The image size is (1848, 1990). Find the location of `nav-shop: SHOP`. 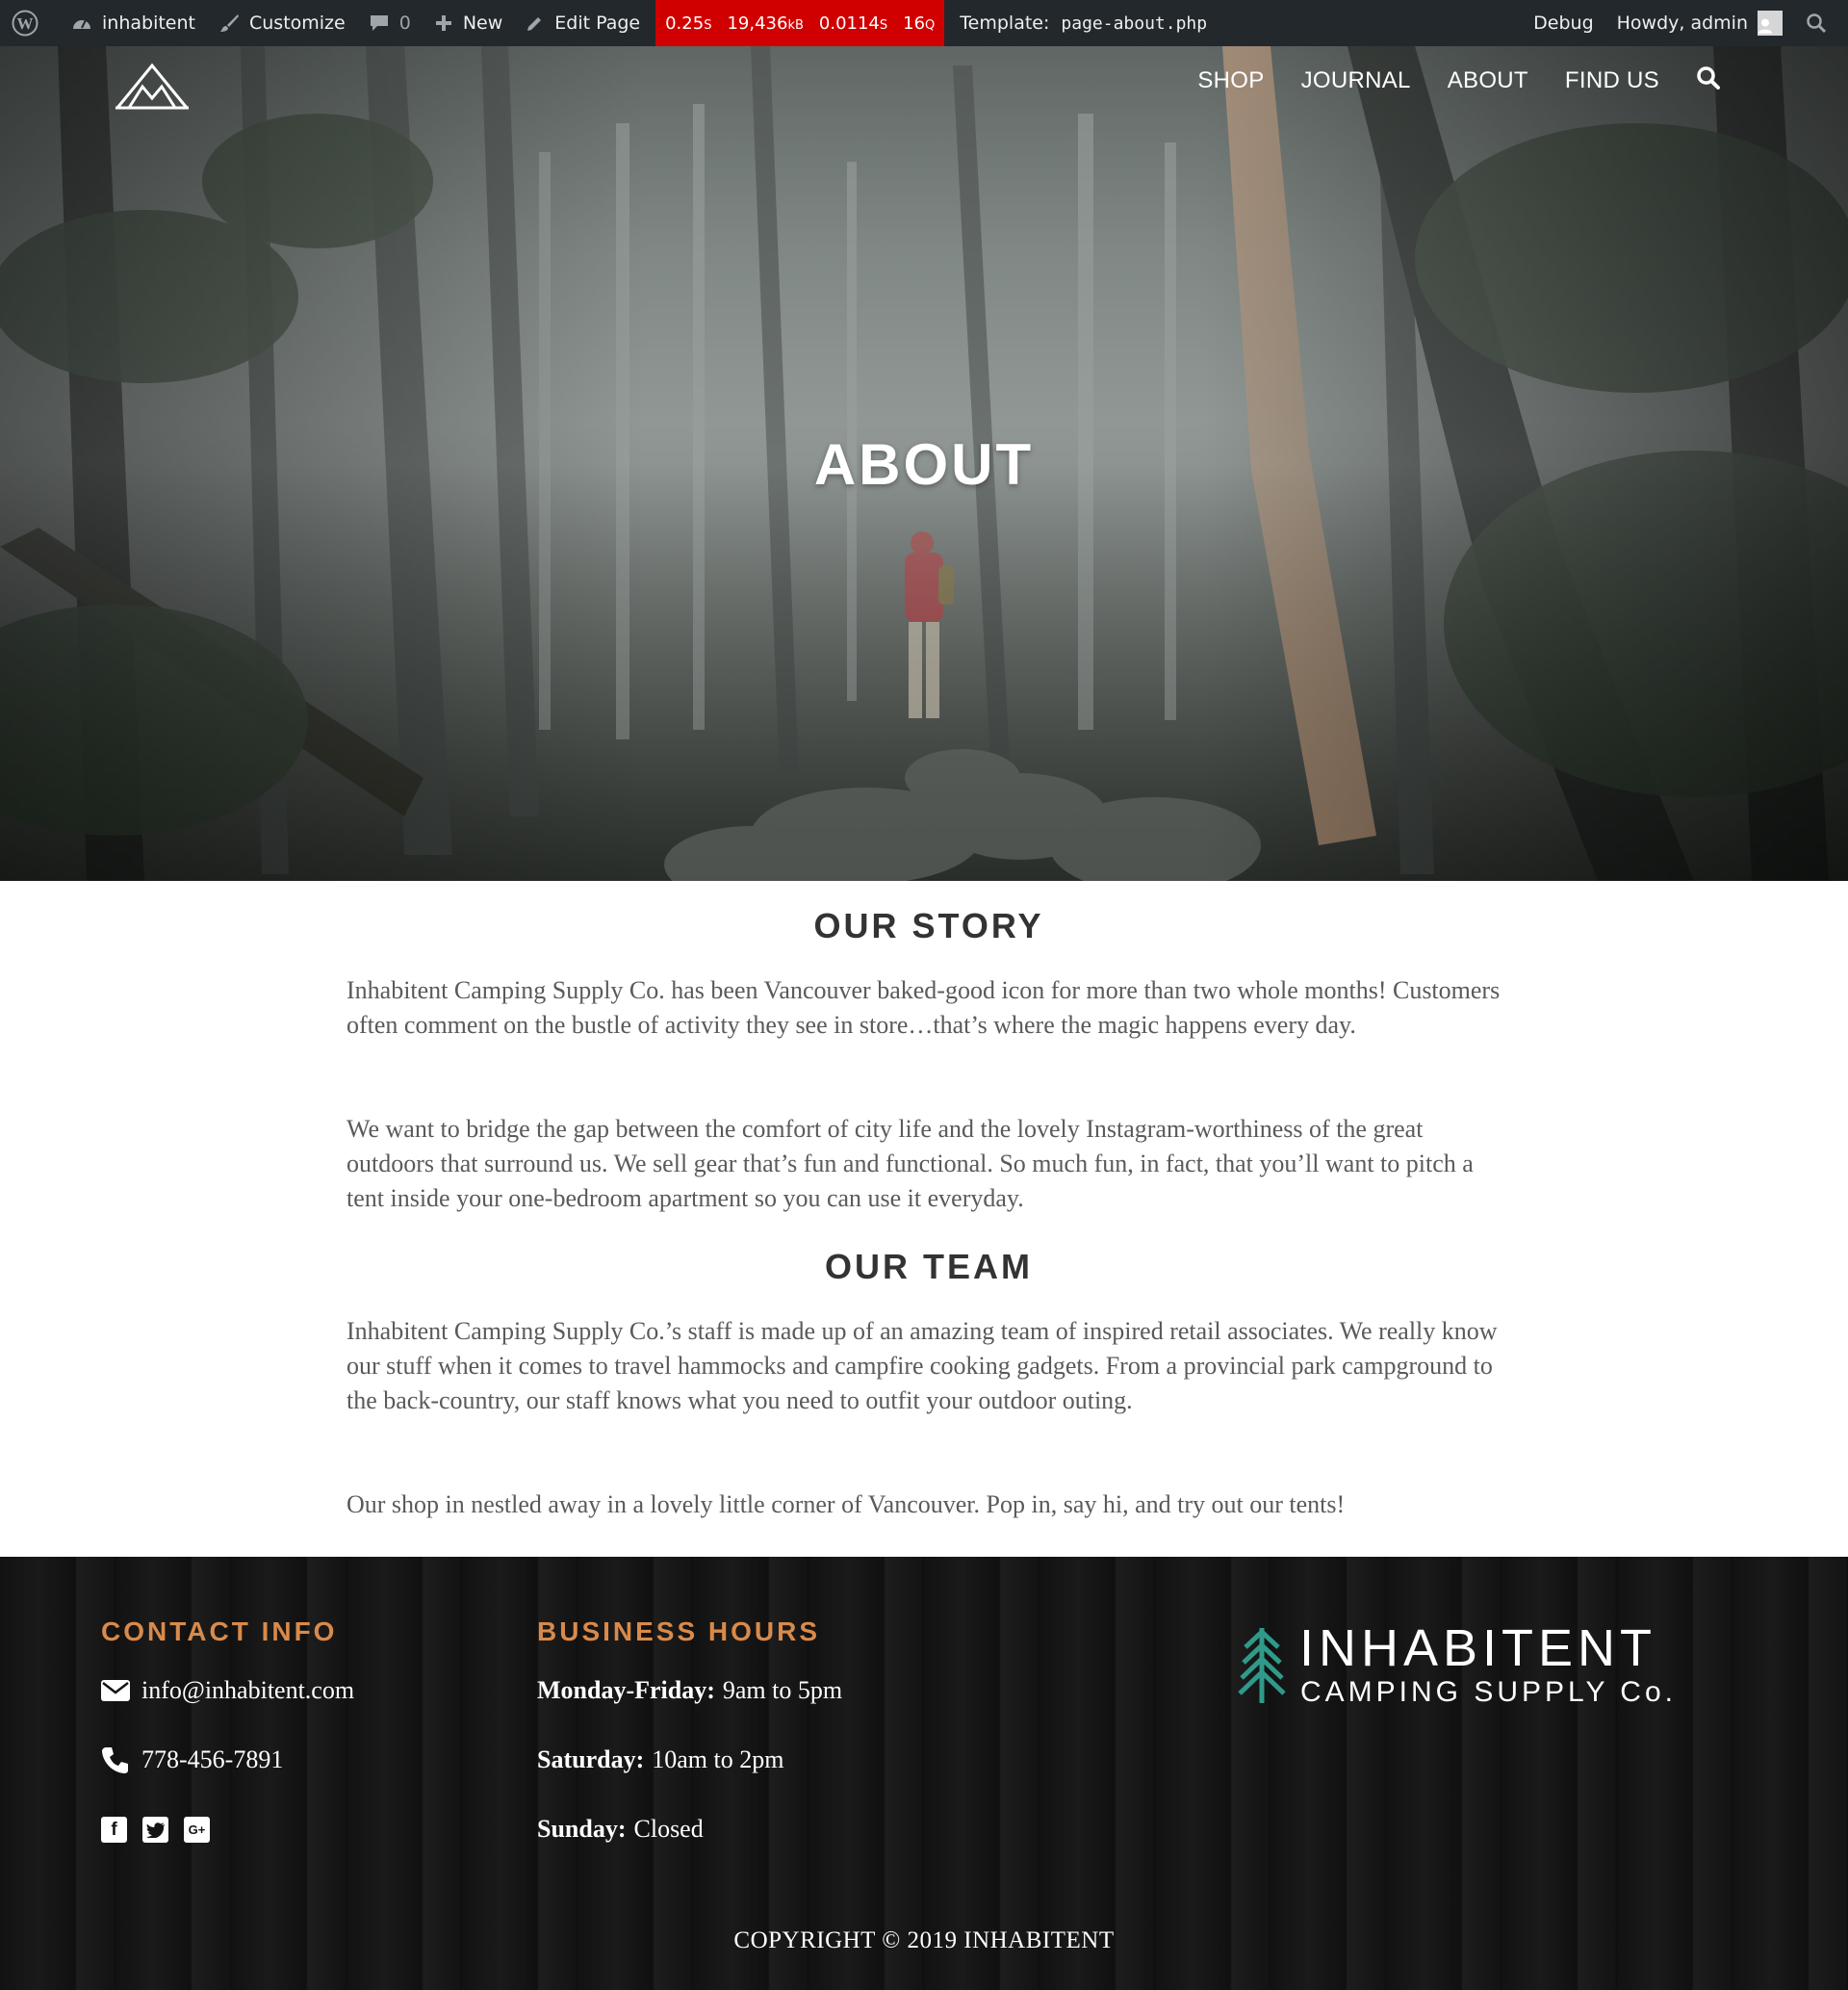

nav-shop: SHOP is located at coordinates (1230, 80).